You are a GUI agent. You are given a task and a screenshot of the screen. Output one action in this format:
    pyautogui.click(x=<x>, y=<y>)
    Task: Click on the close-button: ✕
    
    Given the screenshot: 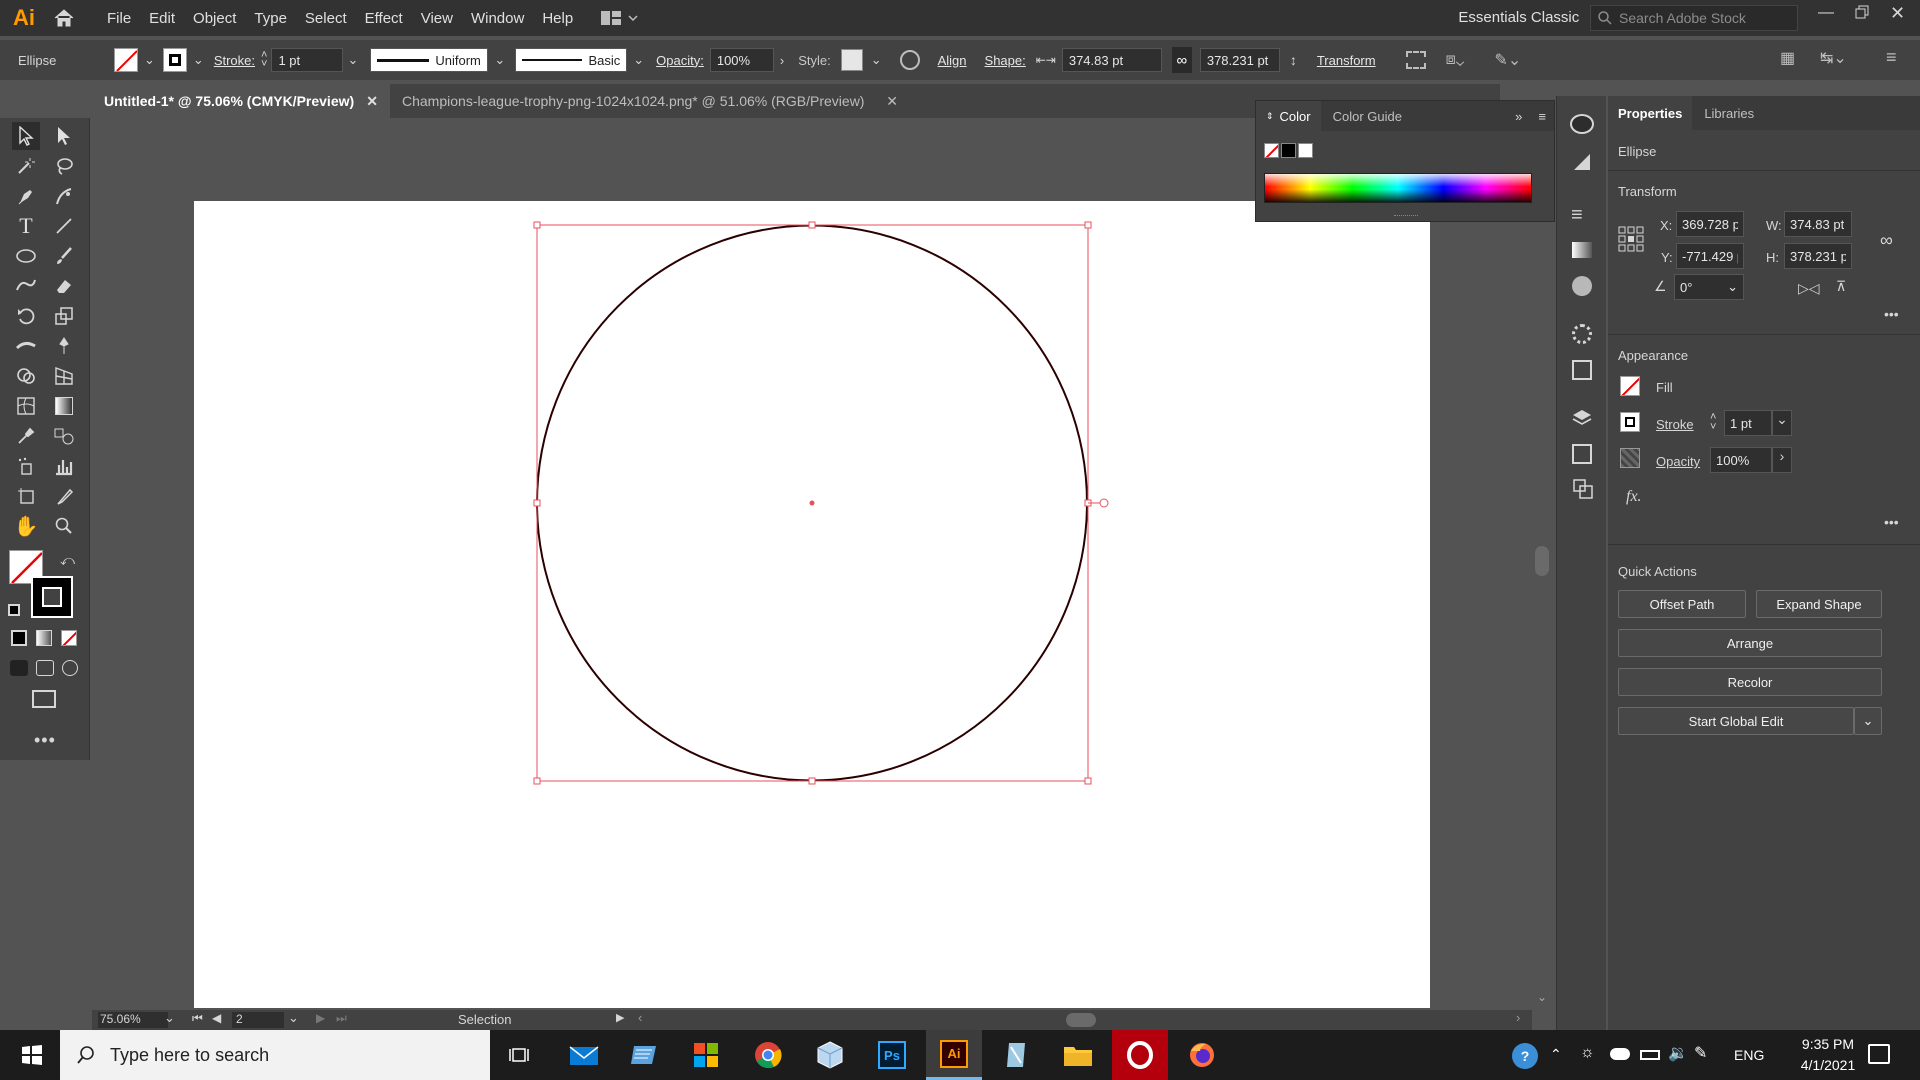 What is the action you would take?
    pyautogui.click(x=1900, y=15)
    